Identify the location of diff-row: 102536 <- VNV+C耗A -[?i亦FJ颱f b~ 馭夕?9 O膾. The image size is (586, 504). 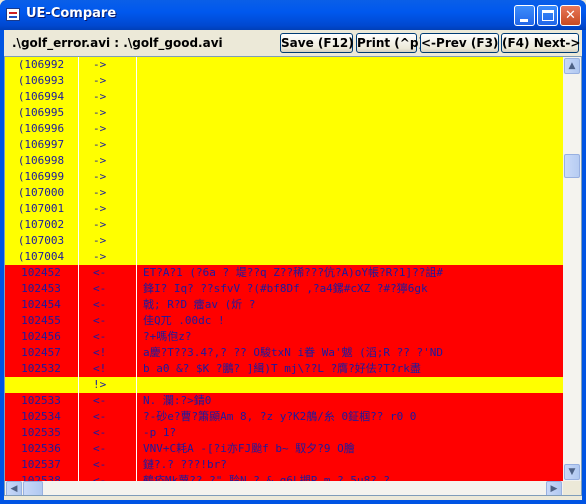
(284, 449).